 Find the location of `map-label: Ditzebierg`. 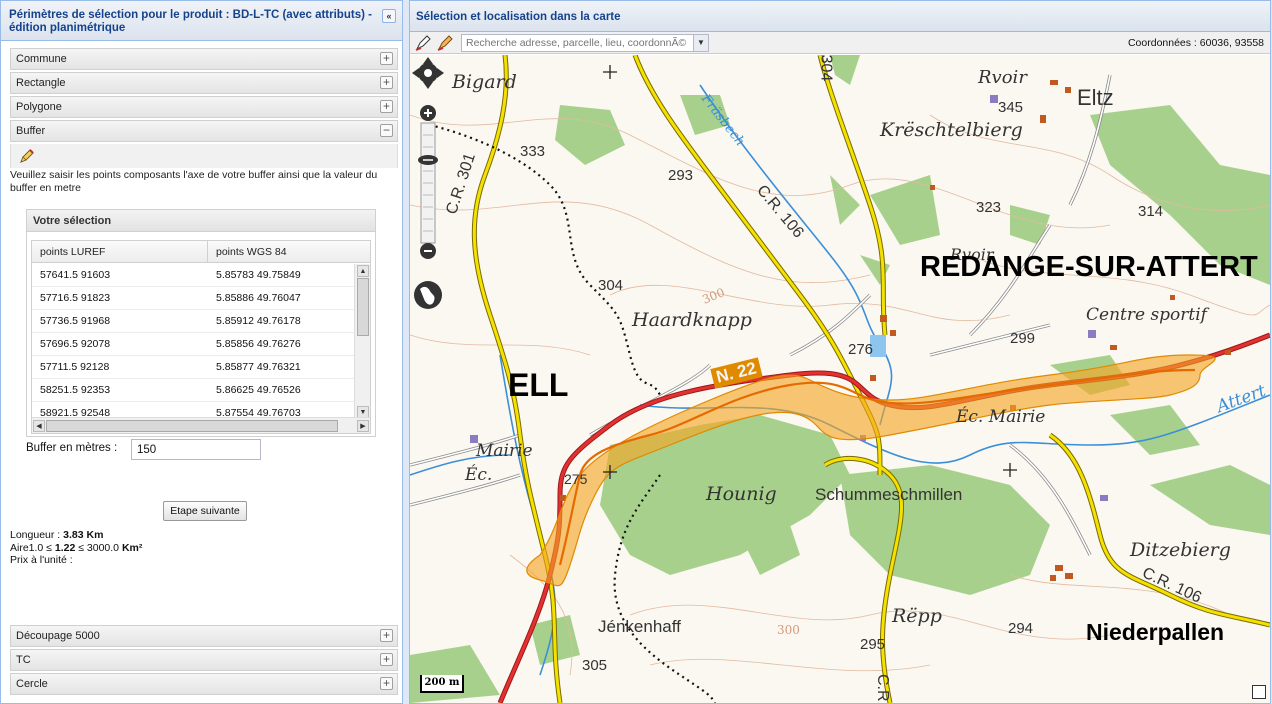

map-label: Ditzebierg is located at coordinates (1180, 550).